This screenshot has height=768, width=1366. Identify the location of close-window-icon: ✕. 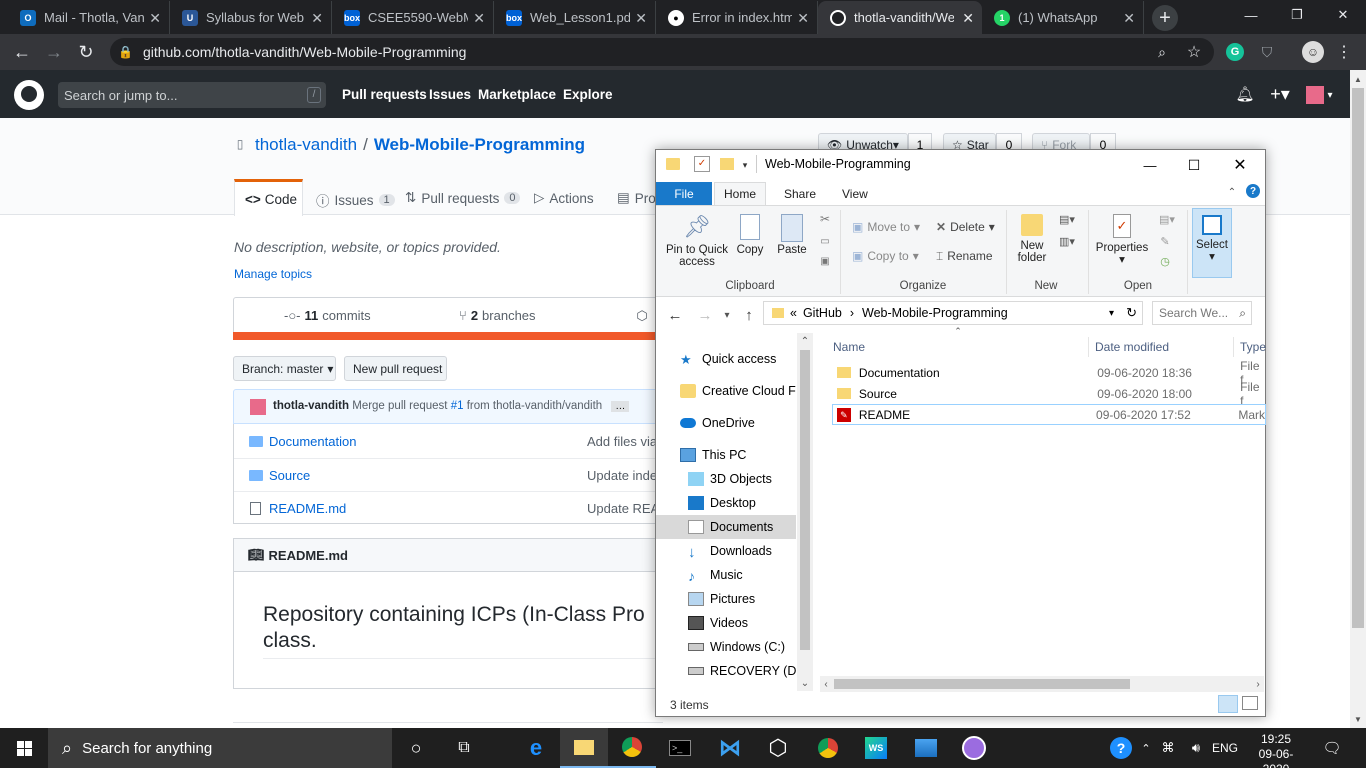
(1343, 15).